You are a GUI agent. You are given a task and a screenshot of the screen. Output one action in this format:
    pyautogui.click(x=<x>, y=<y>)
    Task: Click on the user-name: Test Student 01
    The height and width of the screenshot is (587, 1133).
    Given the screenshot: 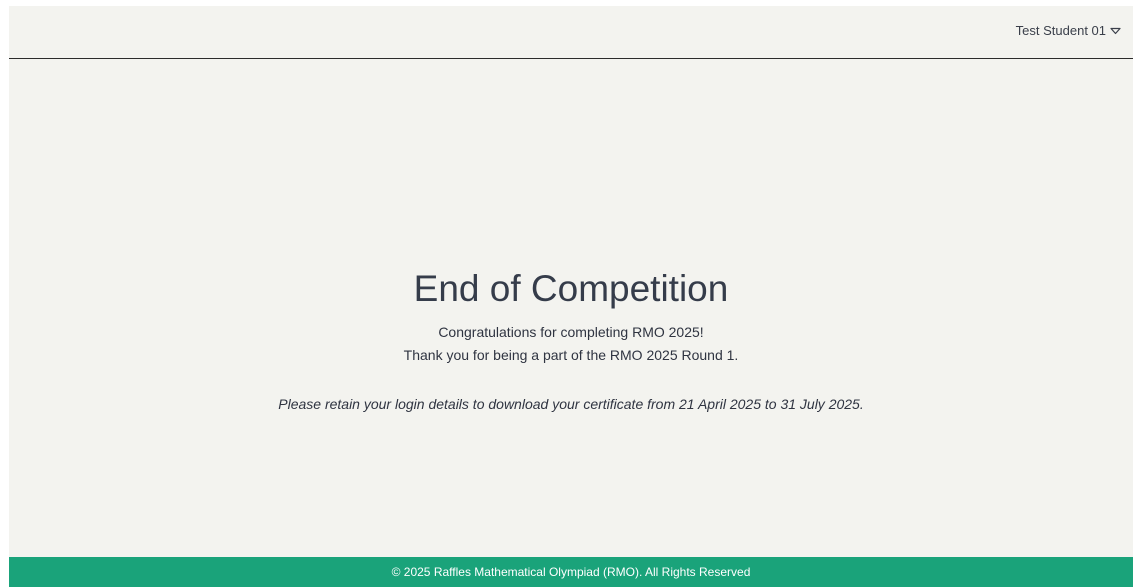 What is the action you would take?
    pyautogui.click(x=1060, y=30)
    